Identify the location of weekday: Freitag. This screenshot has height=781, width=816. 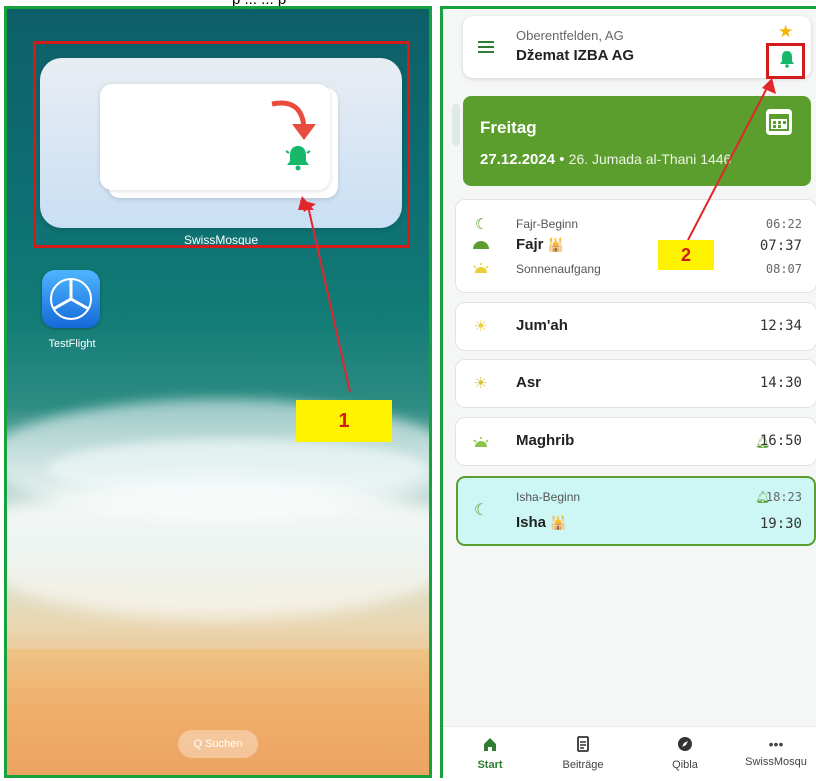
(508, 127).